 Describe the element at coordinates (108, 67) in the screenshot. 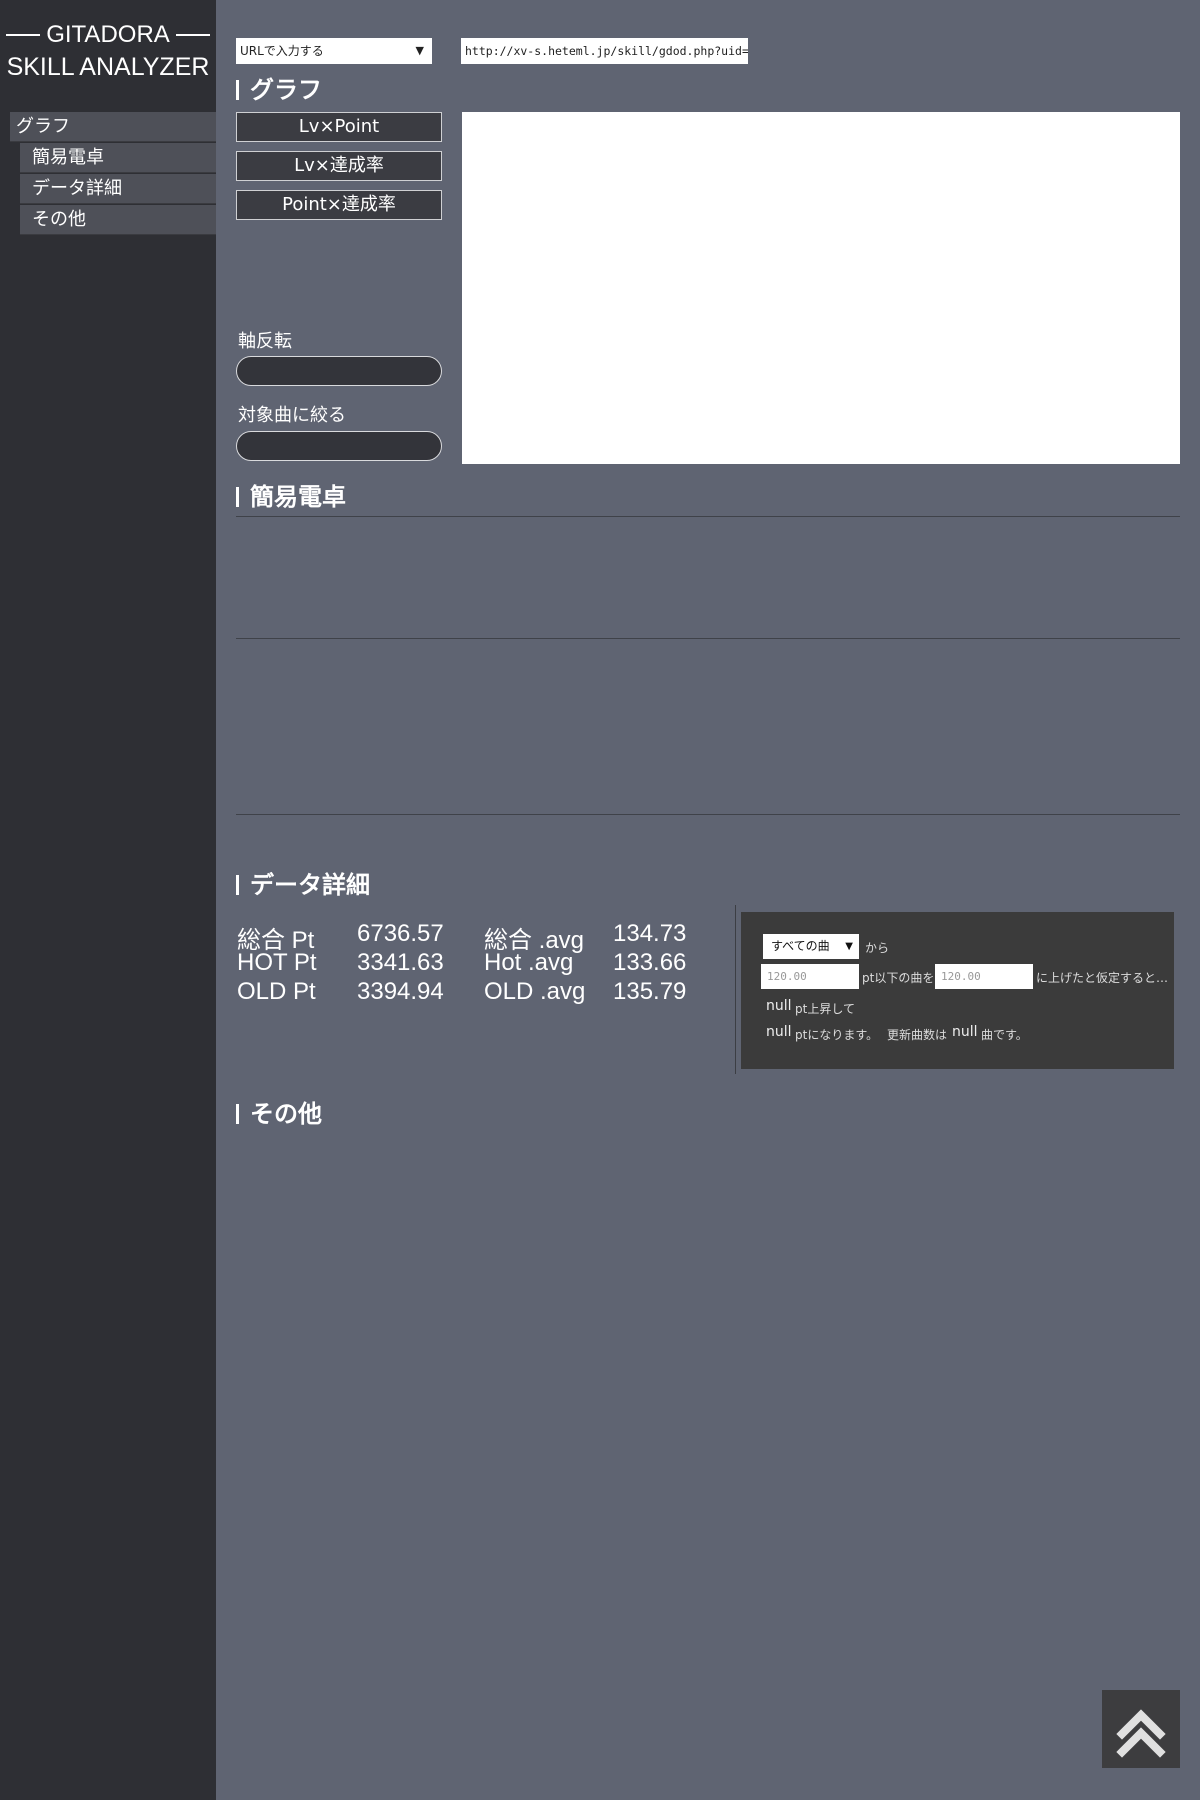

I see `logo-subtitle: SKILL ANALYZER` at that location.